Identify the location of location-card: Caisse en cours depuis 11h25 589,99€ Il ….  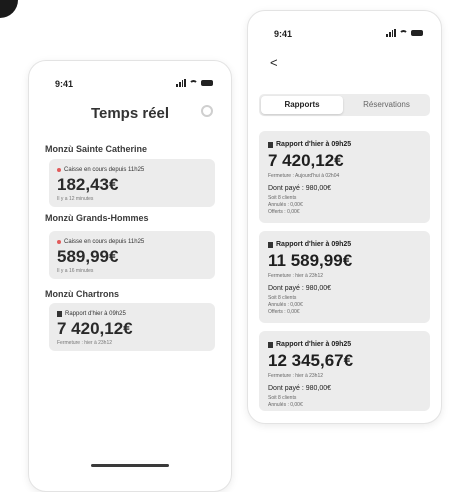
(132, 255).